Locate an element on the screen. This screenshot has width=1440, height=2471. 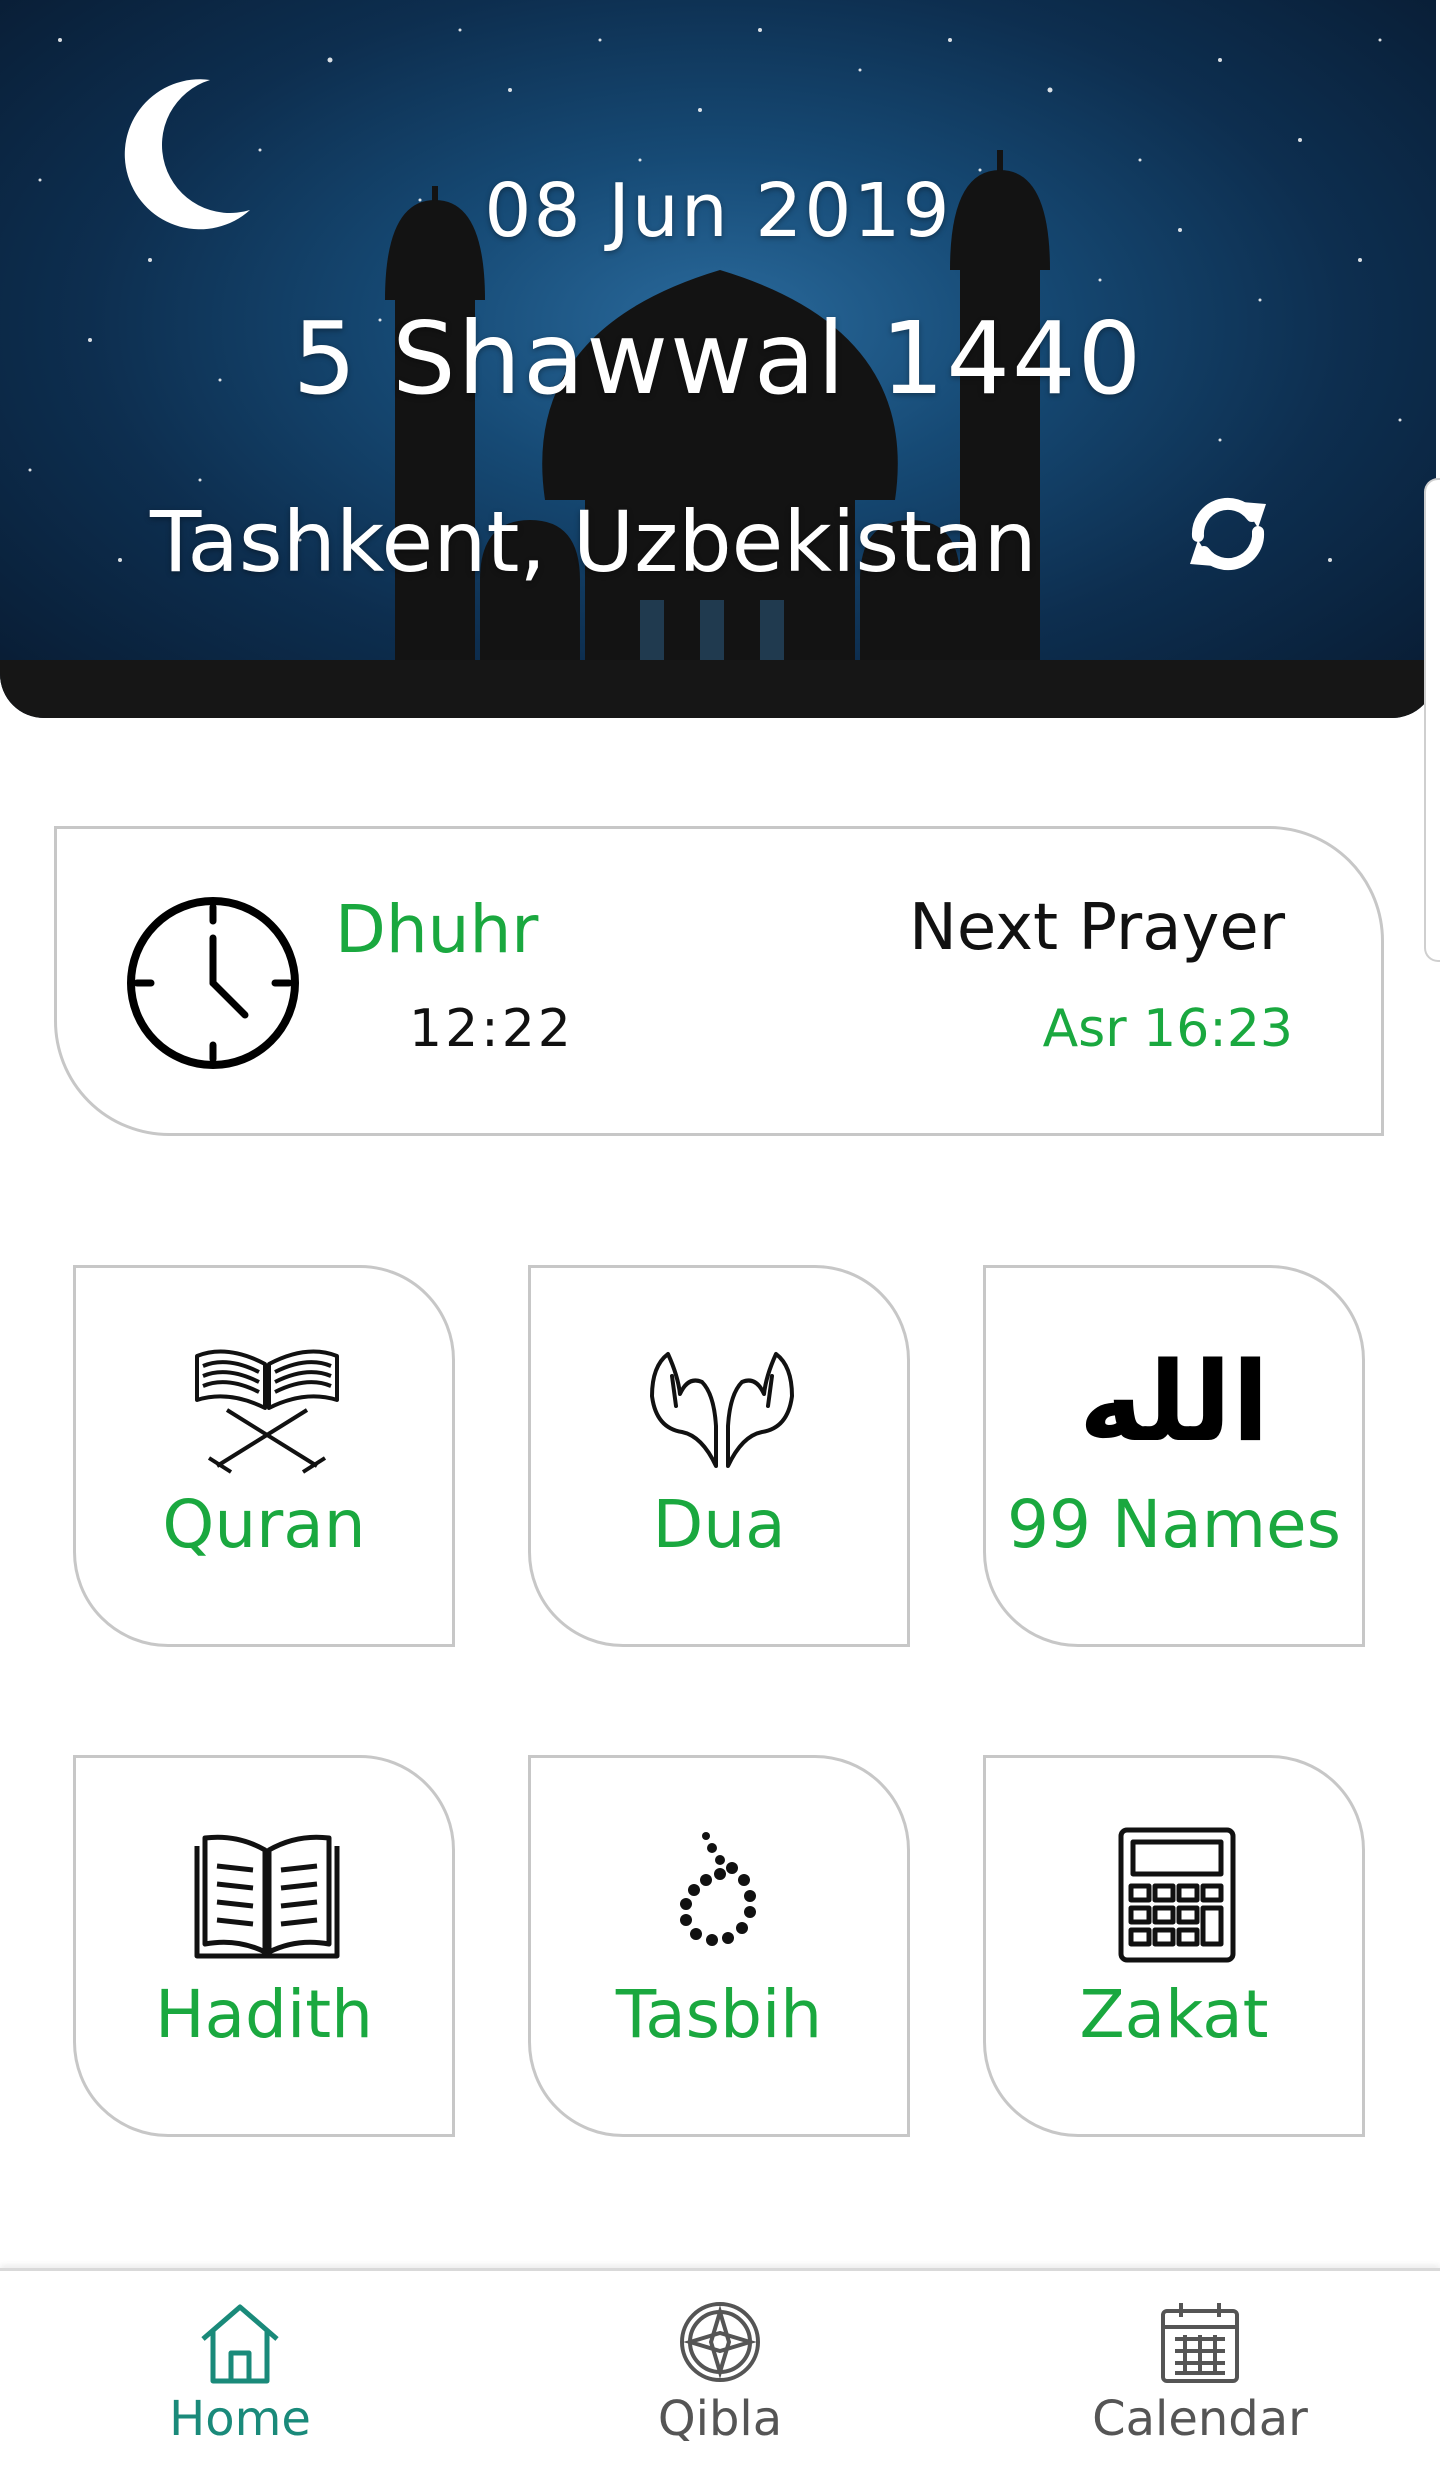
tile-label: Quran is located at coordinates (264, 1524).